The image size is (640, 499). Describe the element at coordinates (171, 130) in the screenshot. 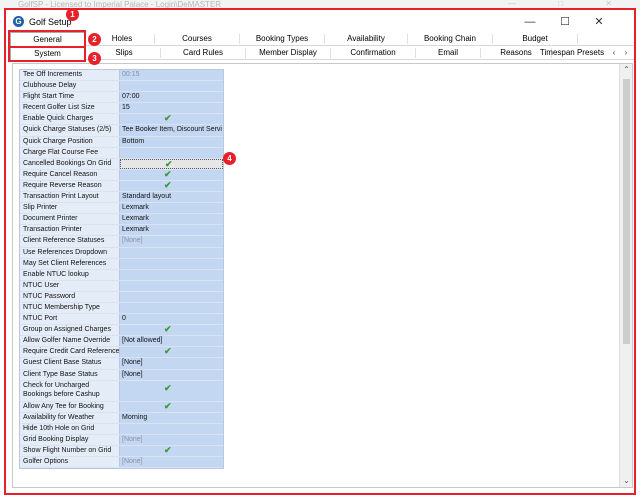

I see `setting-value: Tee Booker Item, Discount Servi` at that location.